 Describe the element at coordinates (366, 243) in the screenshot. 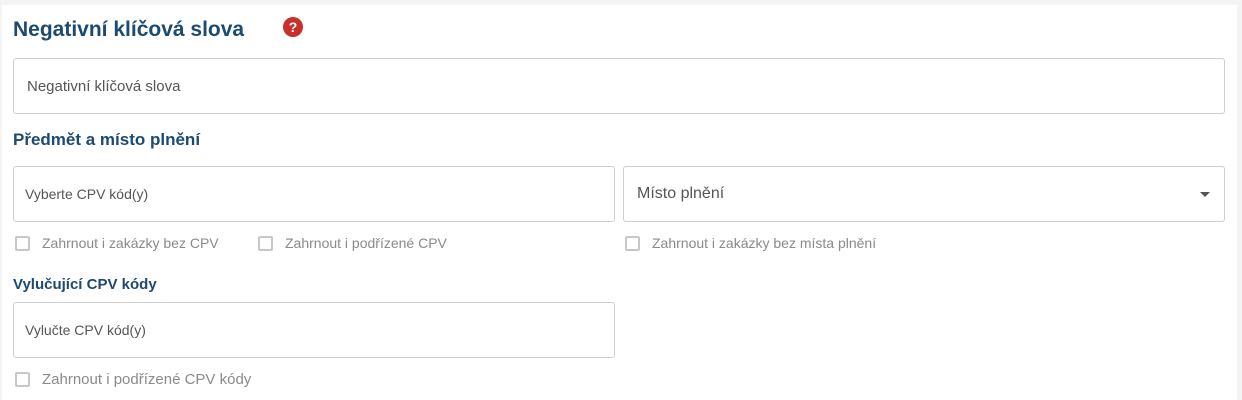

I see `checkbox-label: Zahrnout i podřízené CPV` at that location.